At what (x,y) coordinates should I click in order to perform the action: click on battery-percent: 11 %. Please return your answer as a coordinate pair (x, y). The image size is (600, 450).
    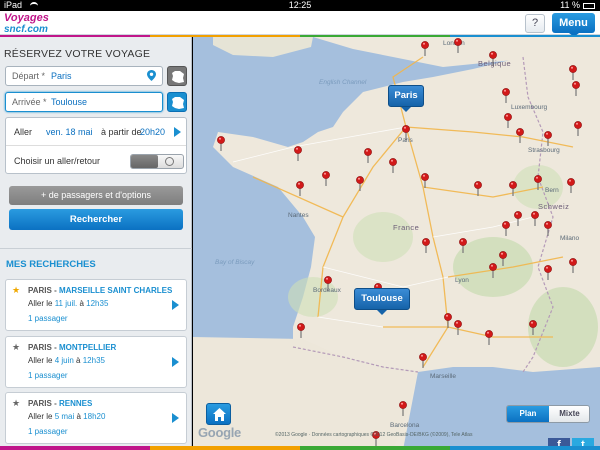
    Looking at the image, I should click on (570, 5).